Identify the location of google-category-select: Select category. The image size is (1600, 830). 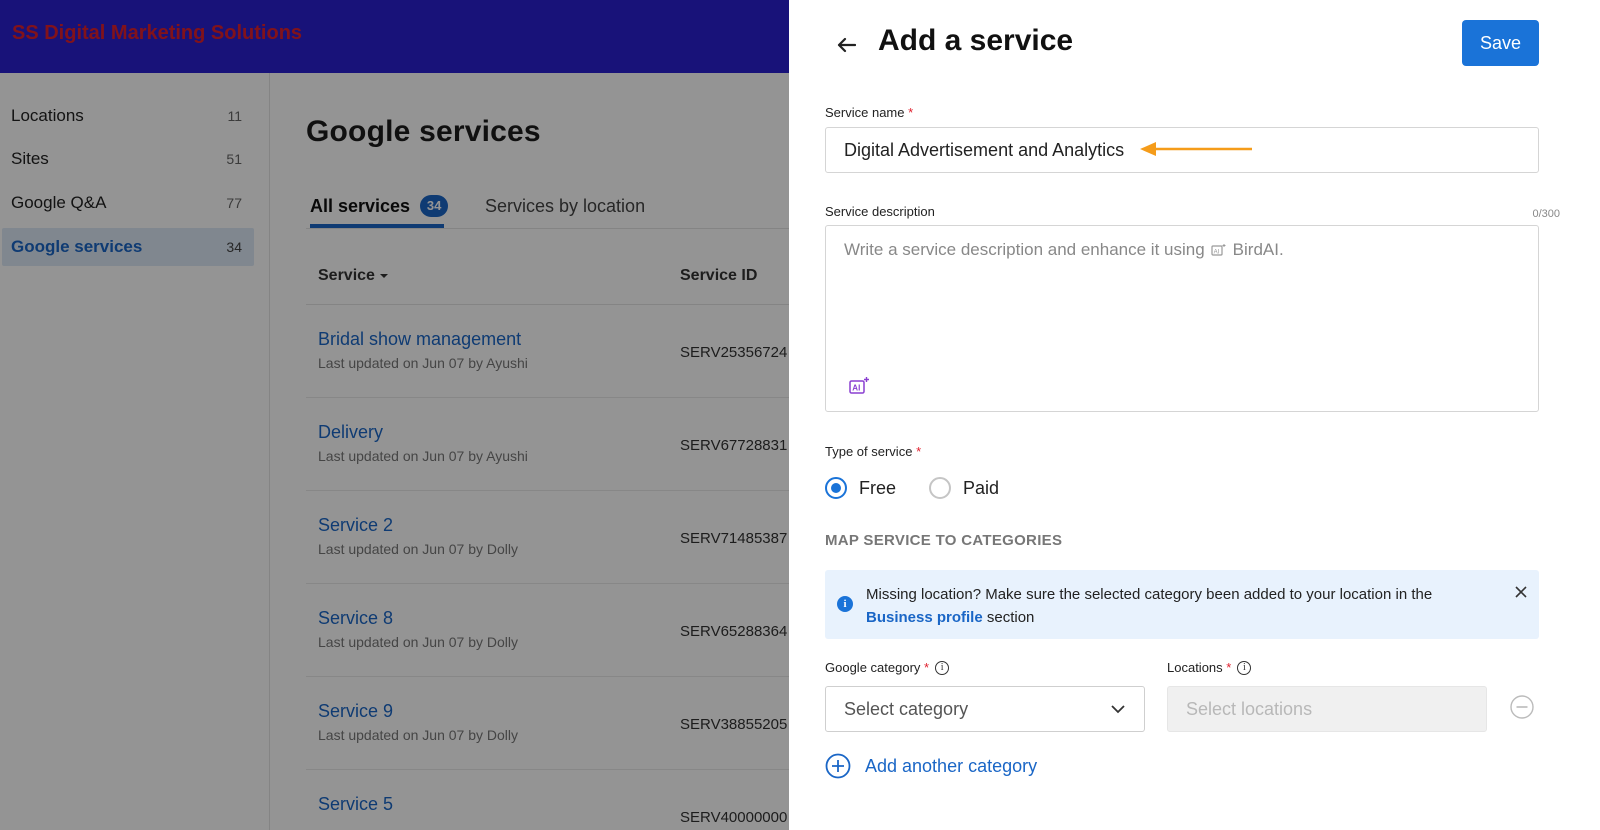
(985, 709).